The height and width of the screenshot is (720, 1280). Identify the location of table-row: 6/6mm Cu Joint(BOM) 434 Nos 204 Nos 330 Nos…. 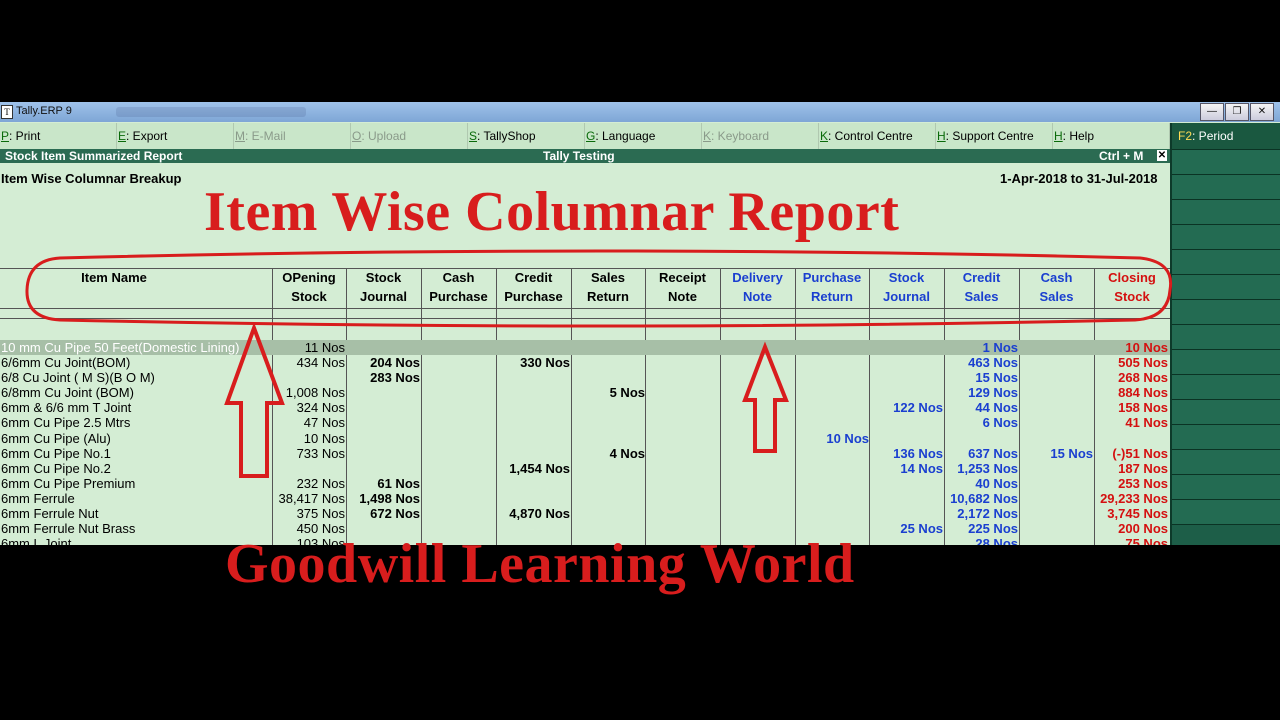
(585, 362).